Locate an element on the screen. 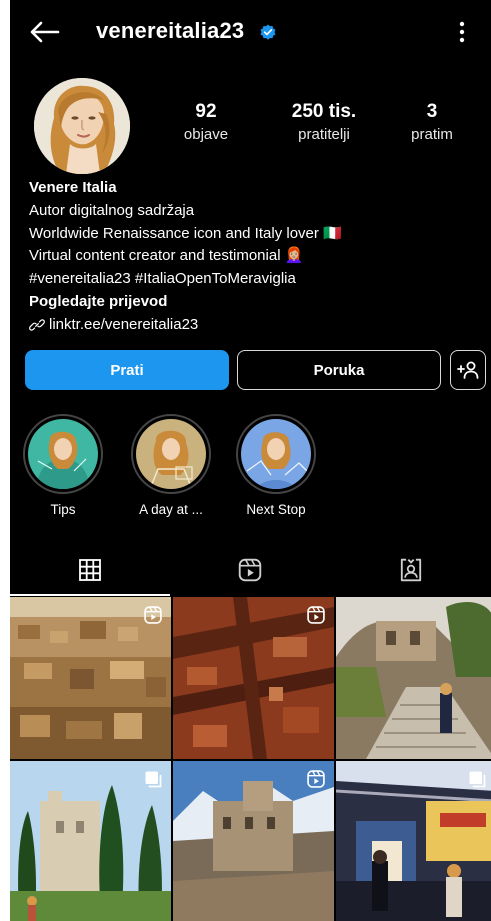 This screenshot has height=921, width=491. highlight-tips: Tips is located at coordinates (63, 465).